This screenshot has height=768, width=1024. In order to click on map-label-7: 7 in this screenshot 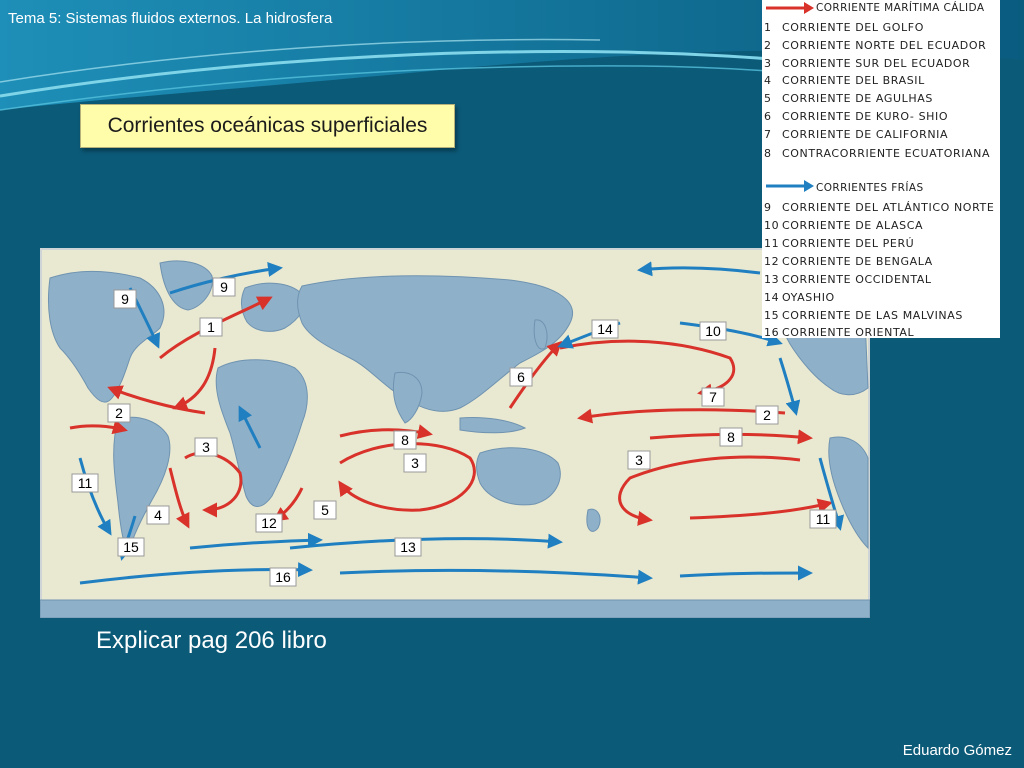, I will do `click(713, 397)`.